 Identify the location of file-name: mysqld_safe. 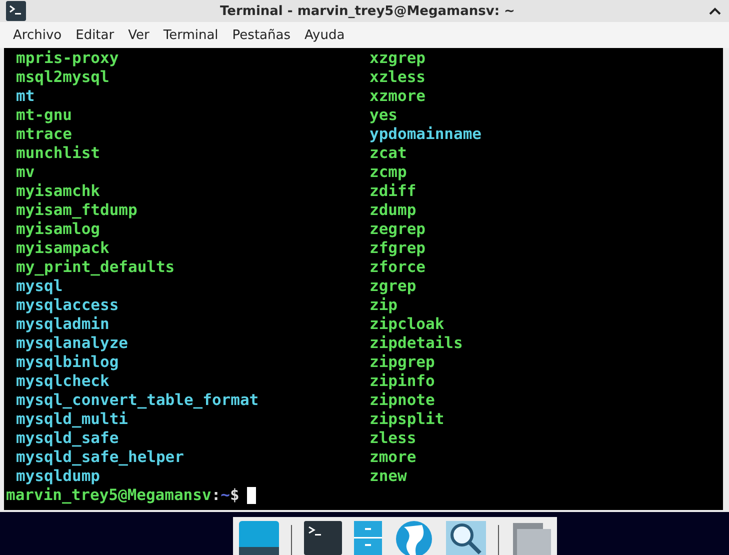
(67, 438).